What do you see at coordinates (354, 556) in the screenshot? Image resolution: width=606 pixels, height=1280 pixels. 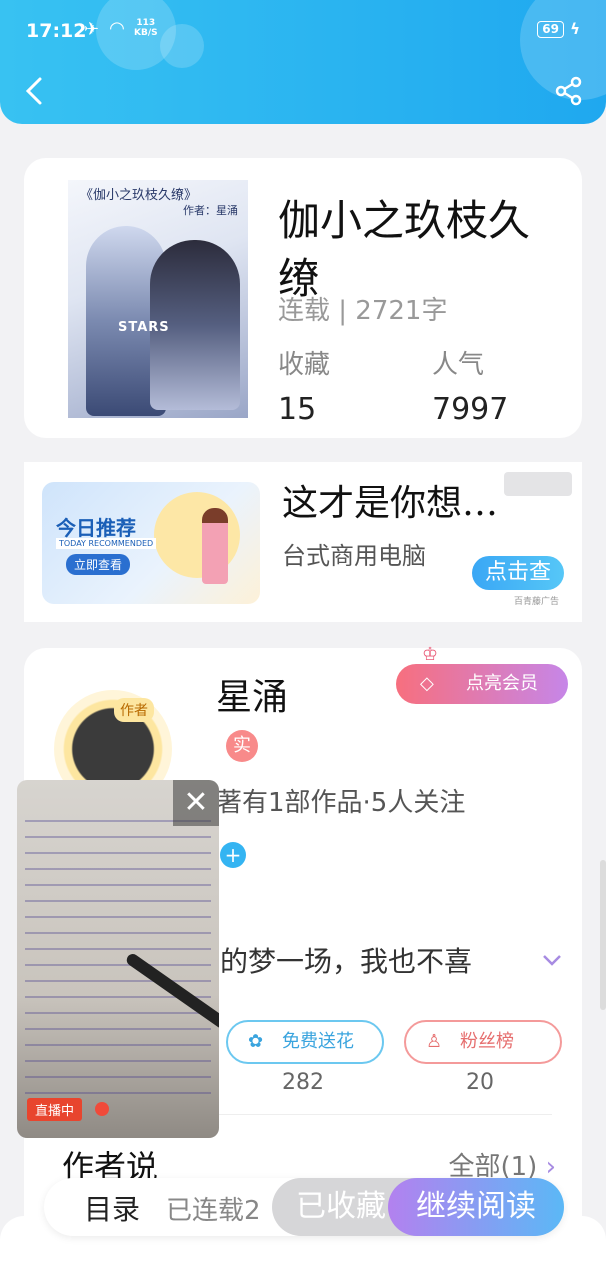 I see `ad-subtitle: 台式商用电脑` at bounding box center [354, 556].